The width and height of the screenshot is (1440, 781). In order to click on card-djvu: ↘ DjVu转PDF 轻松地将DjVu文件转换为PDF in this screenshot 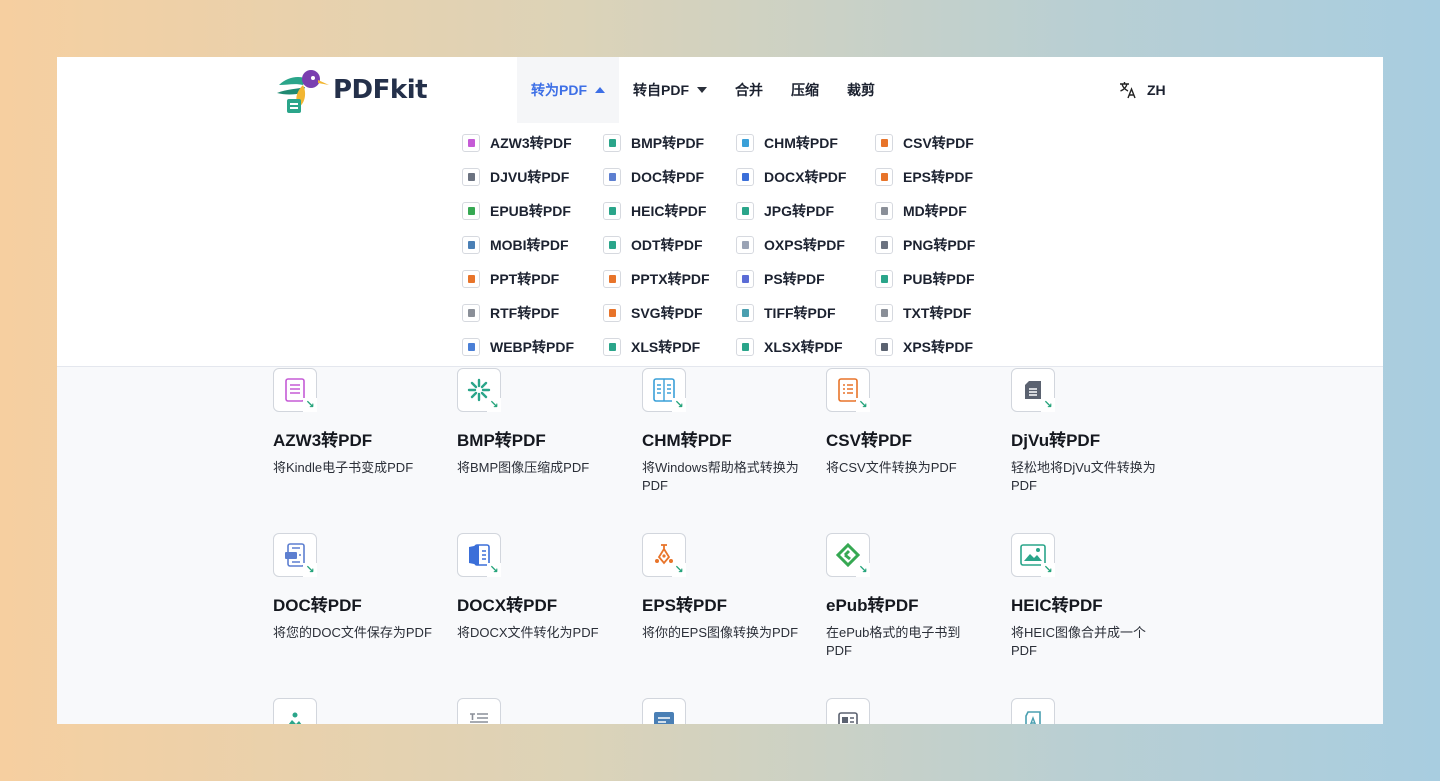, I will do `click(1096, 431)`.